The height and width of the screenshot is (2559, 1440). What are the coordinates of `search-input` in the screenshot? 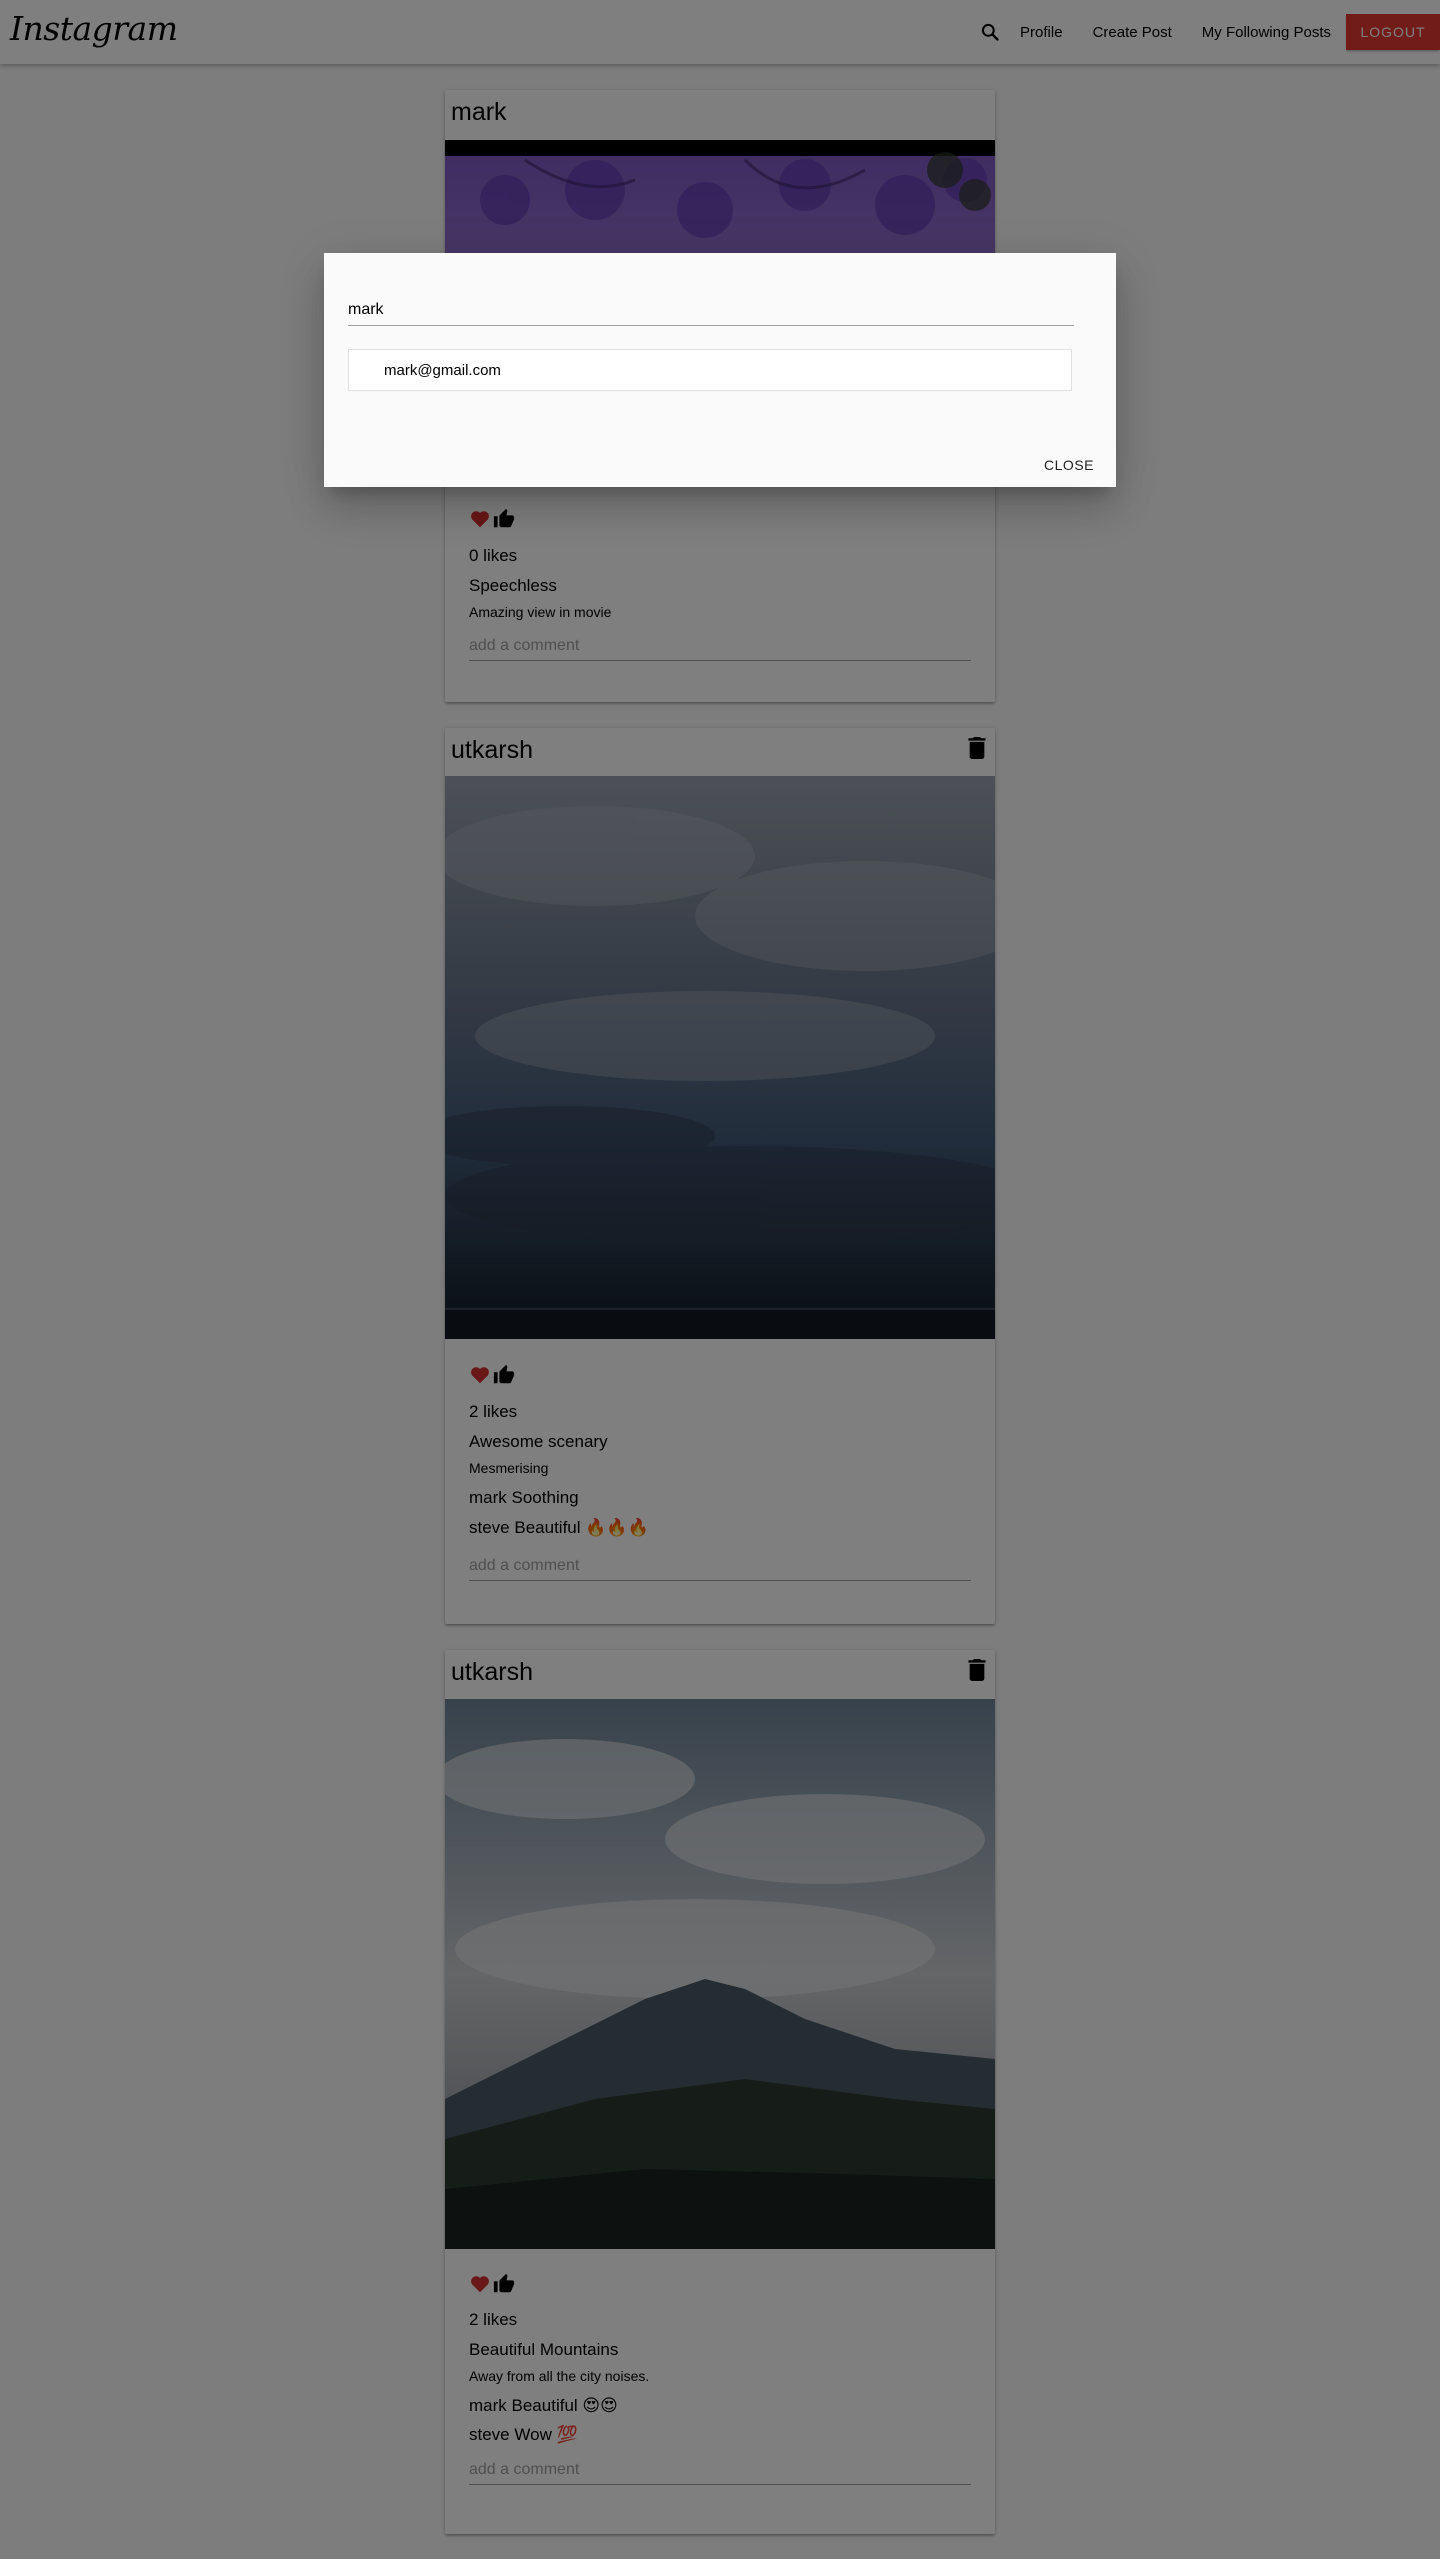 It's located at (711, 310).